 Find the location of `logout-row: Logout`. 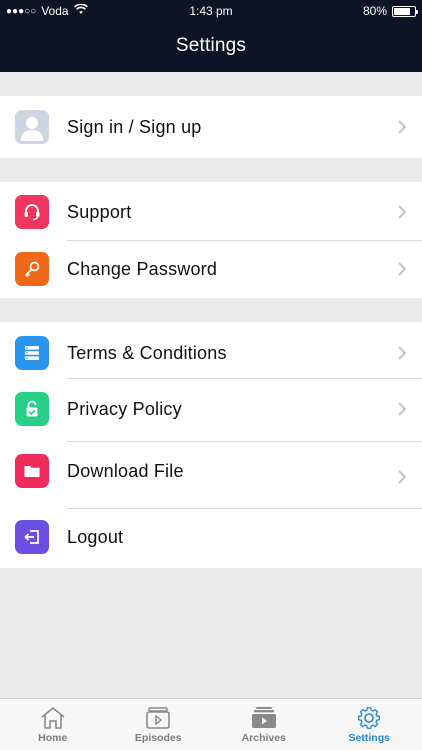

logout-row: Logout is located at coordinates (211, 537).